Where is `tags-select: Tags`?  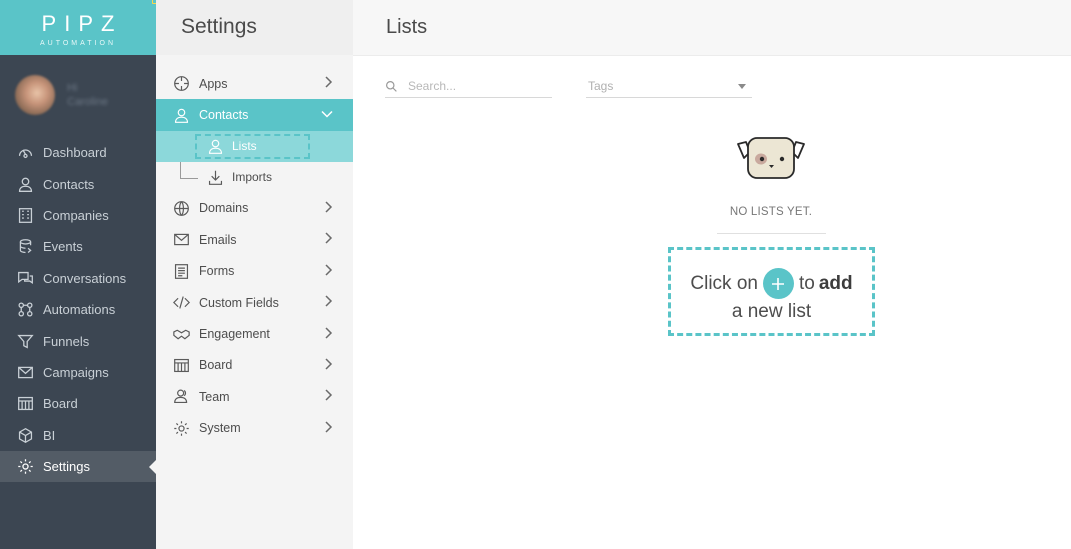
tags-select: Tags is located at coordinates (669, 86).